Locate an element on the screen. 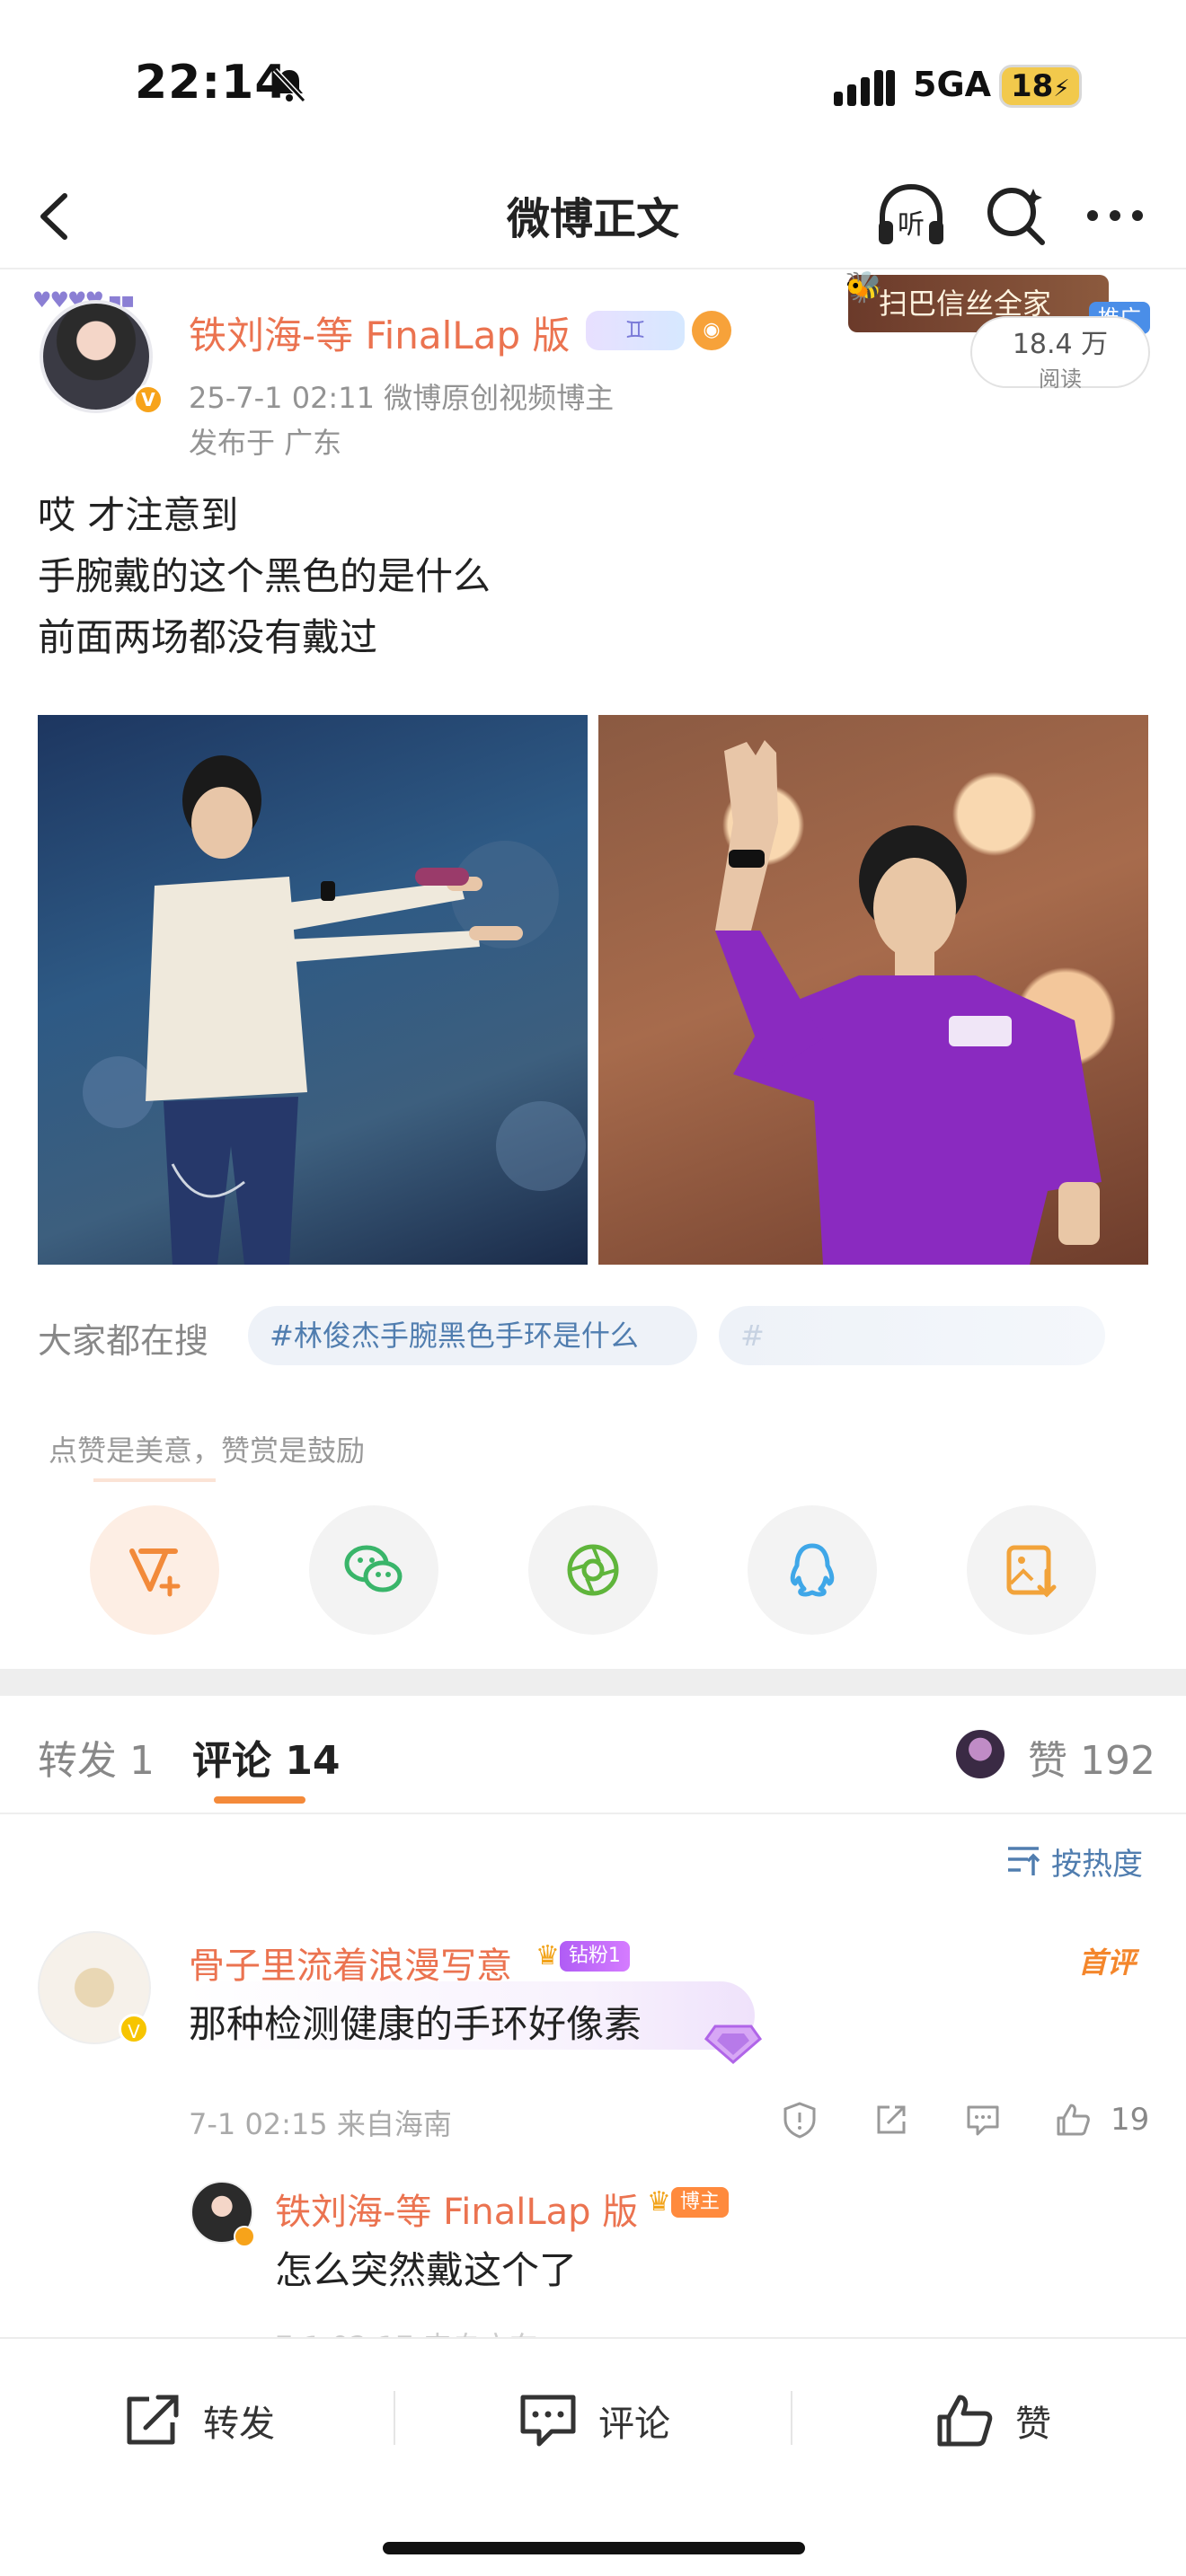  like-label: 赞 is located at coordinates (1033, 2424).